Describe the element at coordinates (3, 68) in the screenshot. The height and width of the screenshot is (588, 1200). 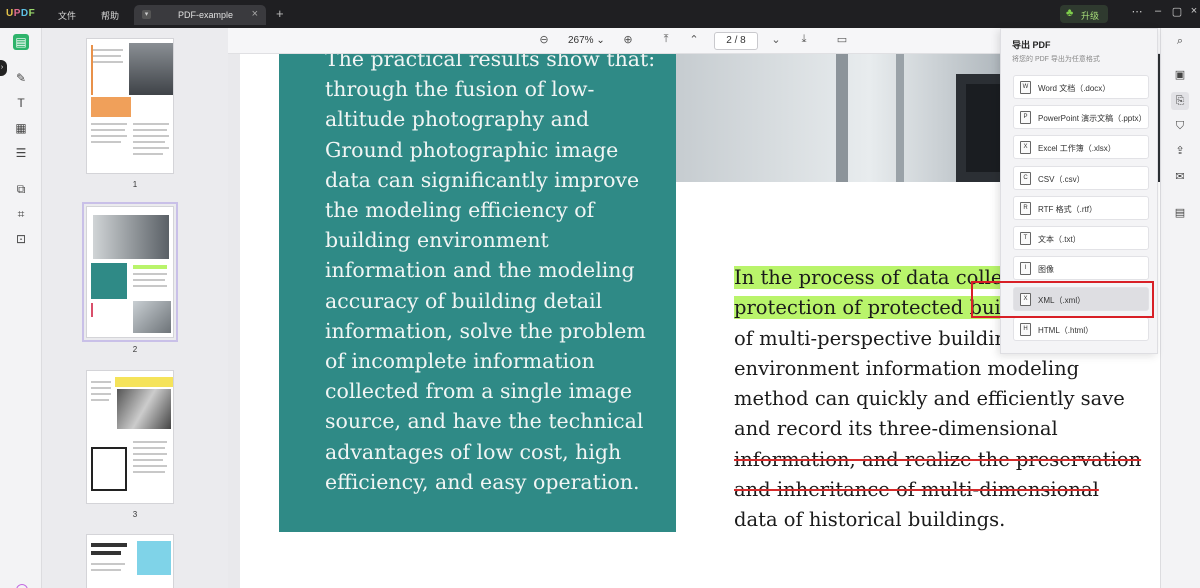
I see `collapse-handle-icon: ›` at that location.